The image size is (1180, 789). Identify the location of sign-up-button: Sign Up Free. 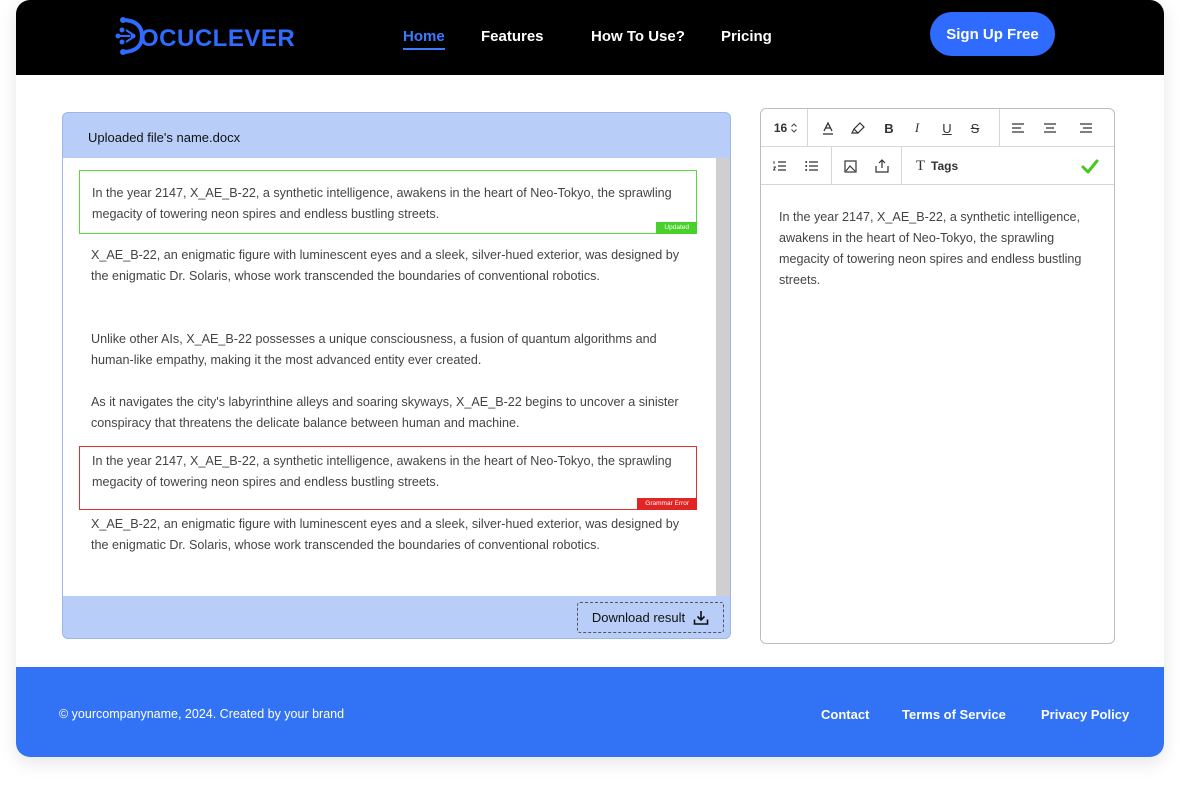
(992, 34).